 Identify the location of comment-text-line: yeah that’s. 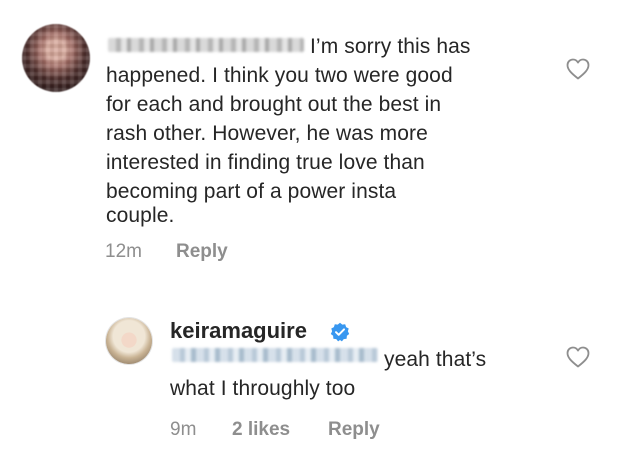
(435, 359).